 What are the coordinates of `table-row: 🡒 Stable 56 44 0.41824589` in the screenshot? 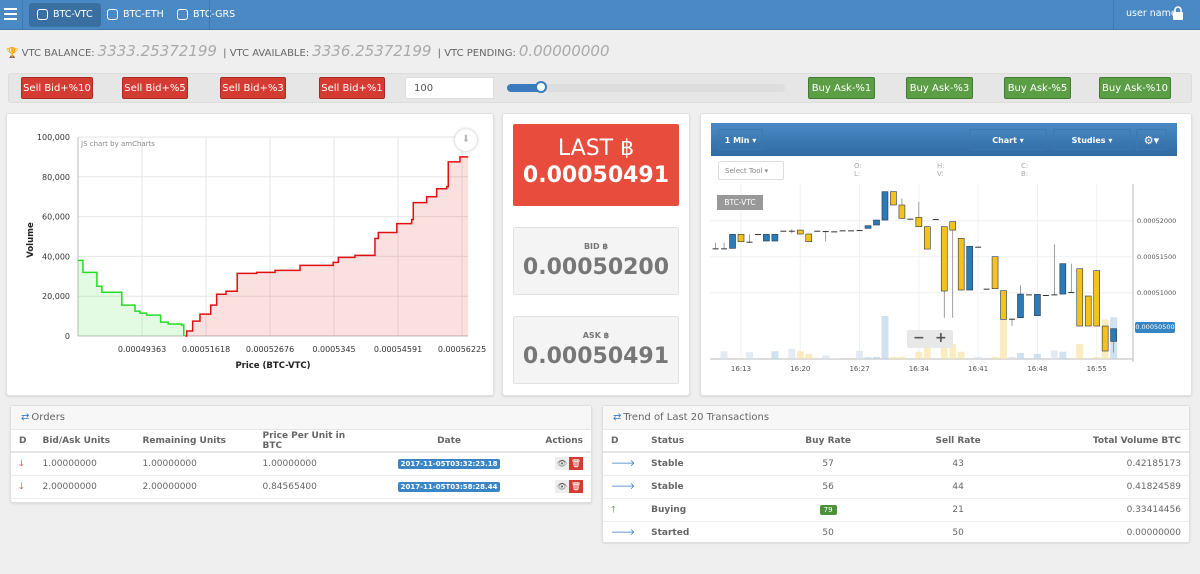 It's located at (896, 487).